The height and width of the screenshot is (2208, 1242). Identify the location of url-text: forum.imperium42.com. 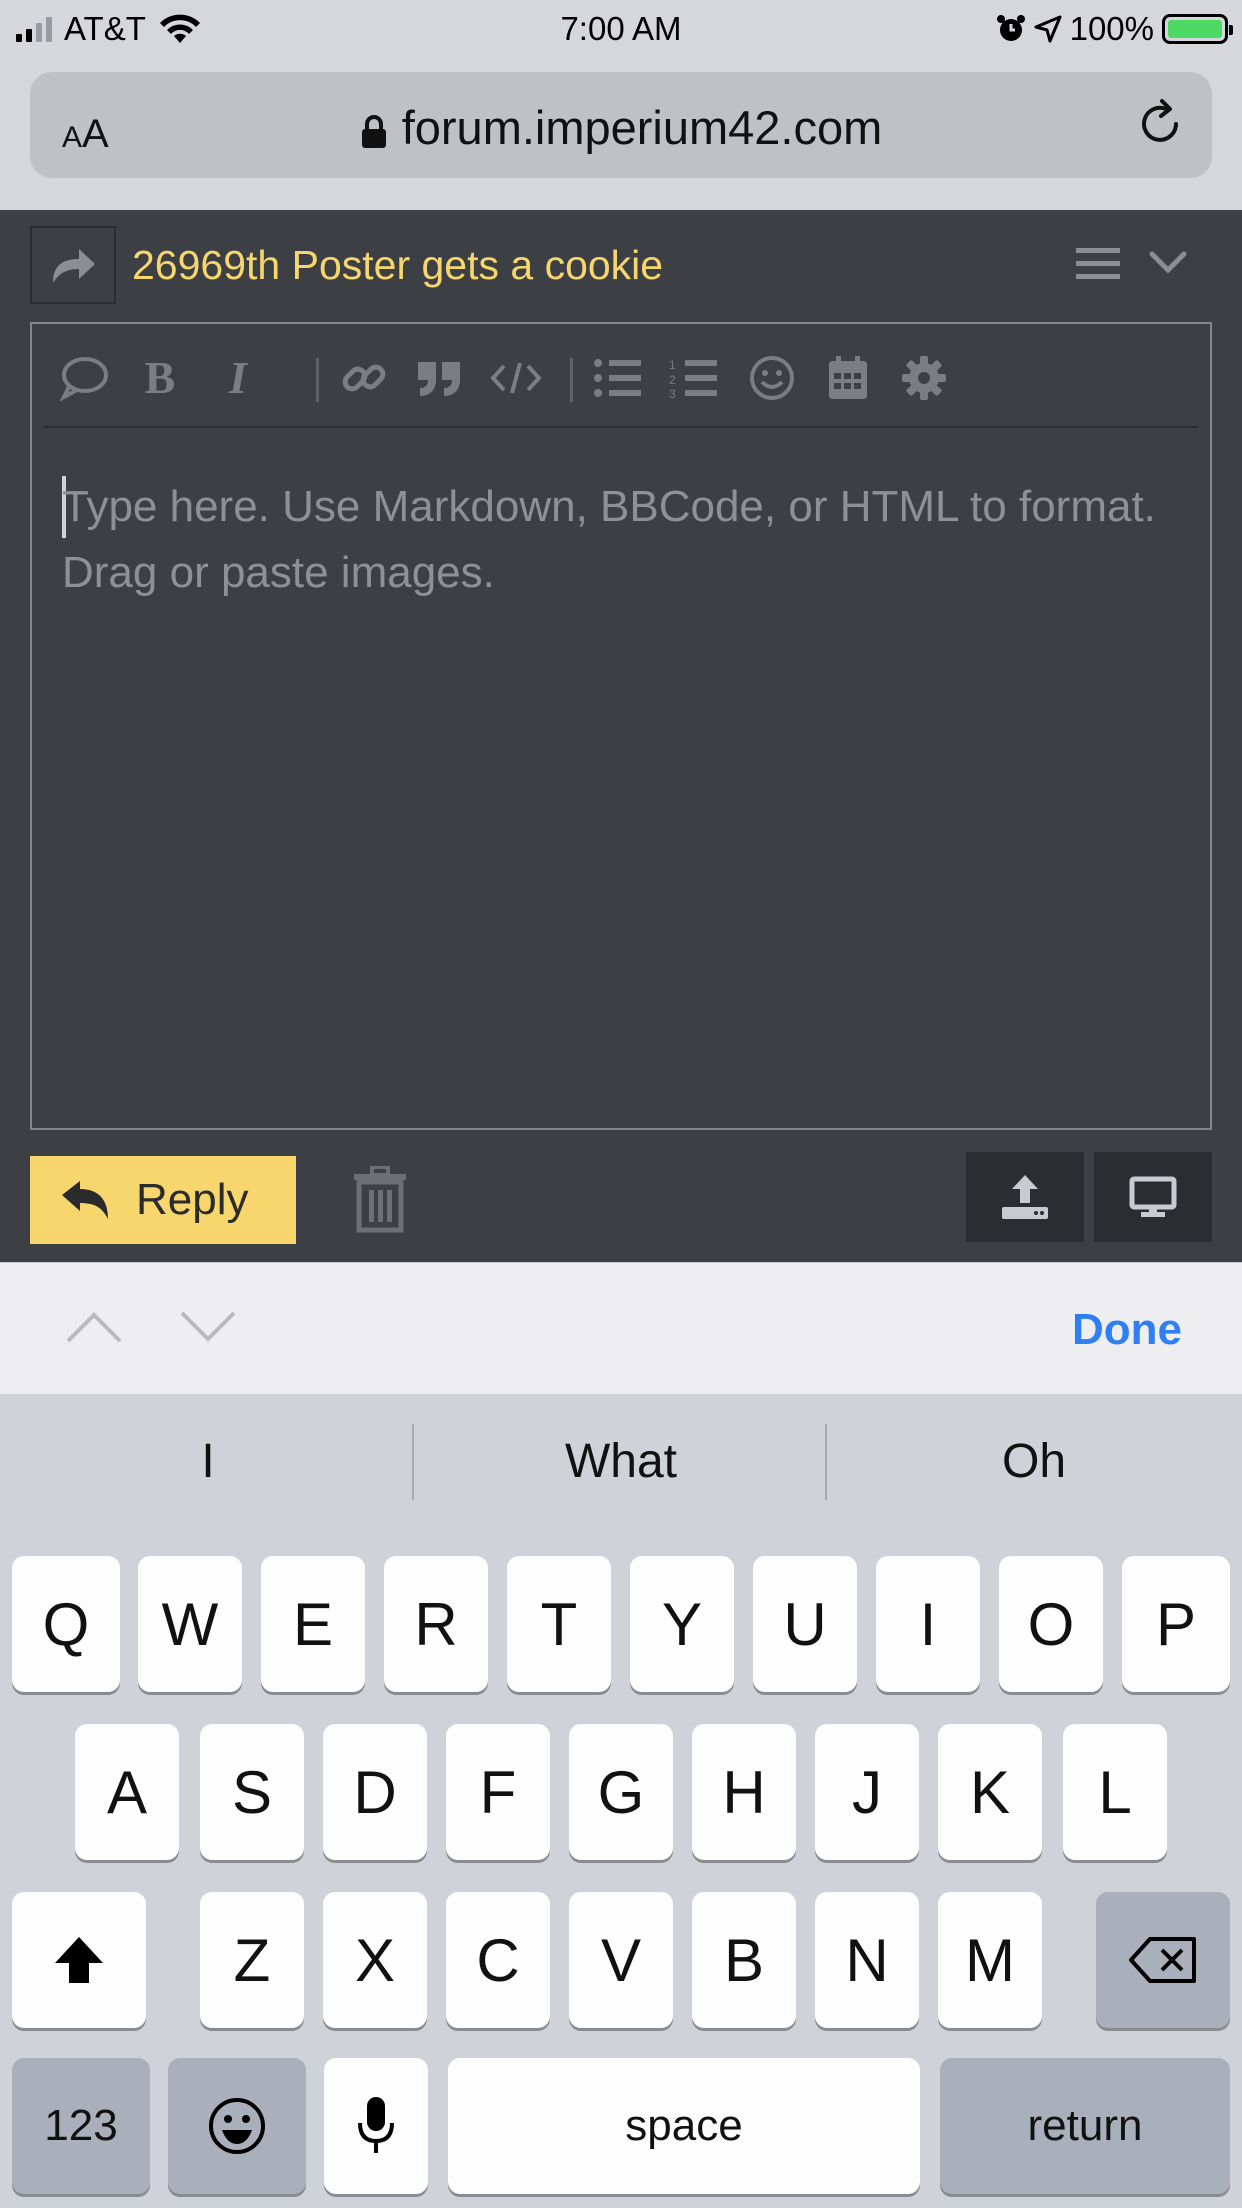
(642, 127).